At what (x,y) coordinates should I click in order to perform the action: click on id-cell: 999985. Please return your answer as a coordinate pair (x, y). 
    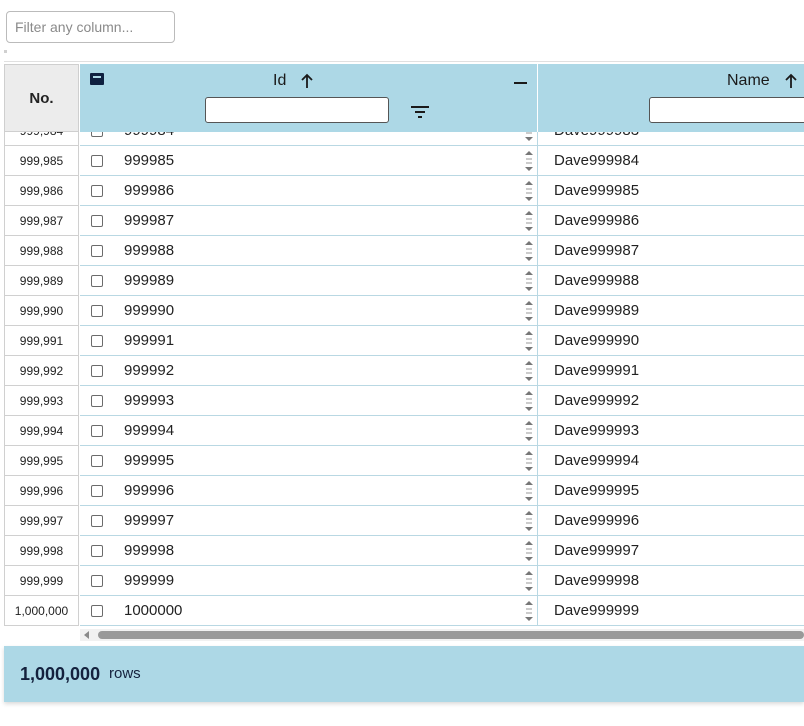
    Looking at the image, I should click on (149, 161).